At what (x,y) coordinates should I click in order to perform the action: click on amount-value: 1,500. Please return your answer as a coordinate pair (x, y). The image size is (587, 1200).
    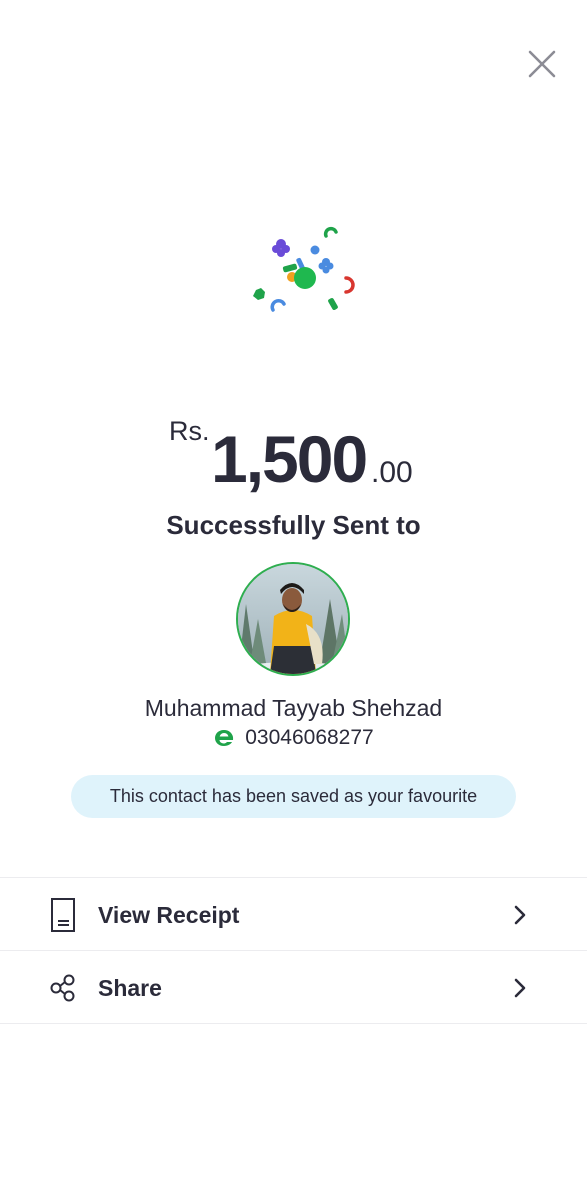
    Looking at the image, I should click on (289, 459).